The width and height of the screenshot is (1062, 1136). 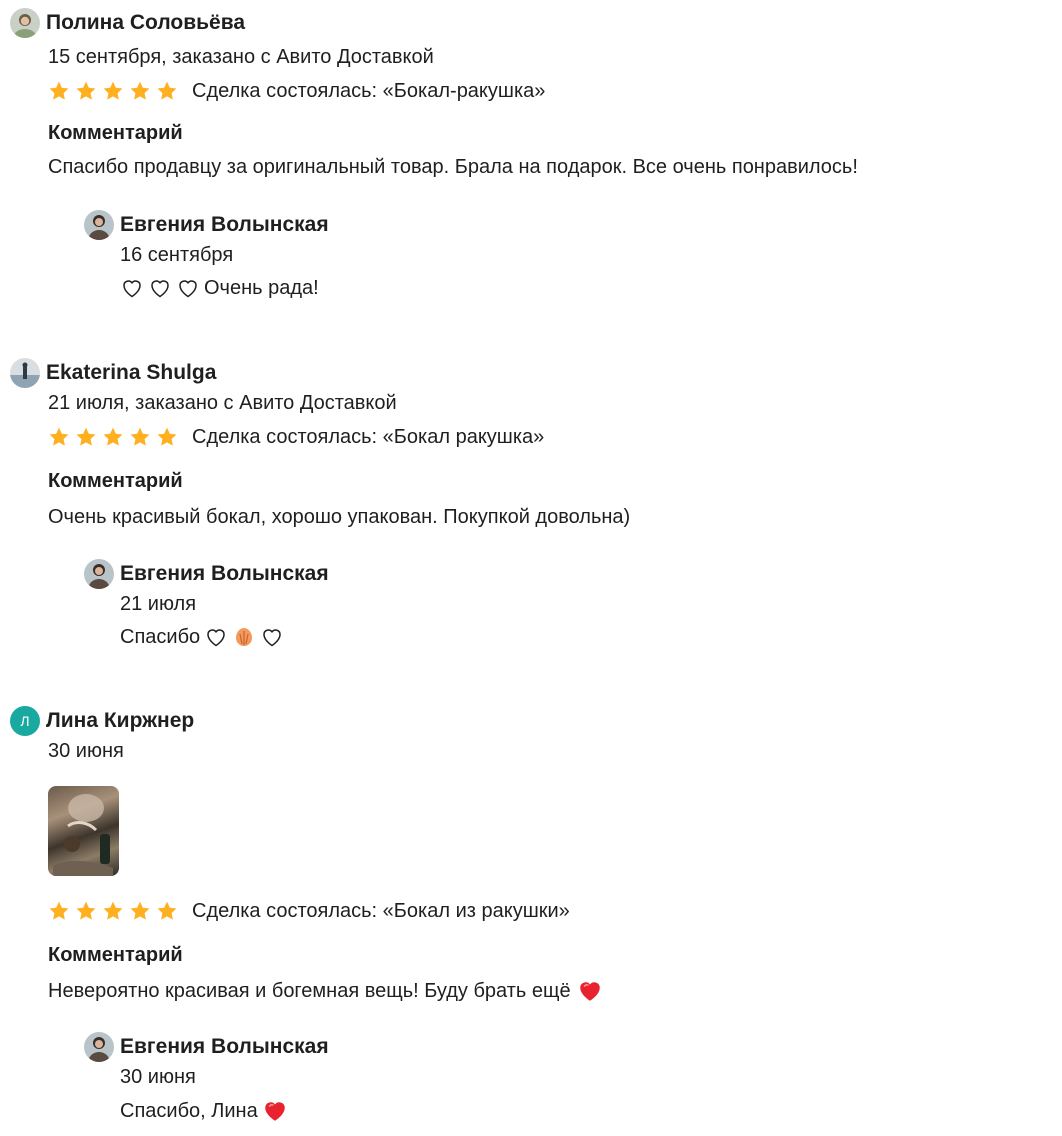 What do you see at coordinates (25, 721) in the screenshot?
I see `avatar: Л` at bounding box center [25, 721].